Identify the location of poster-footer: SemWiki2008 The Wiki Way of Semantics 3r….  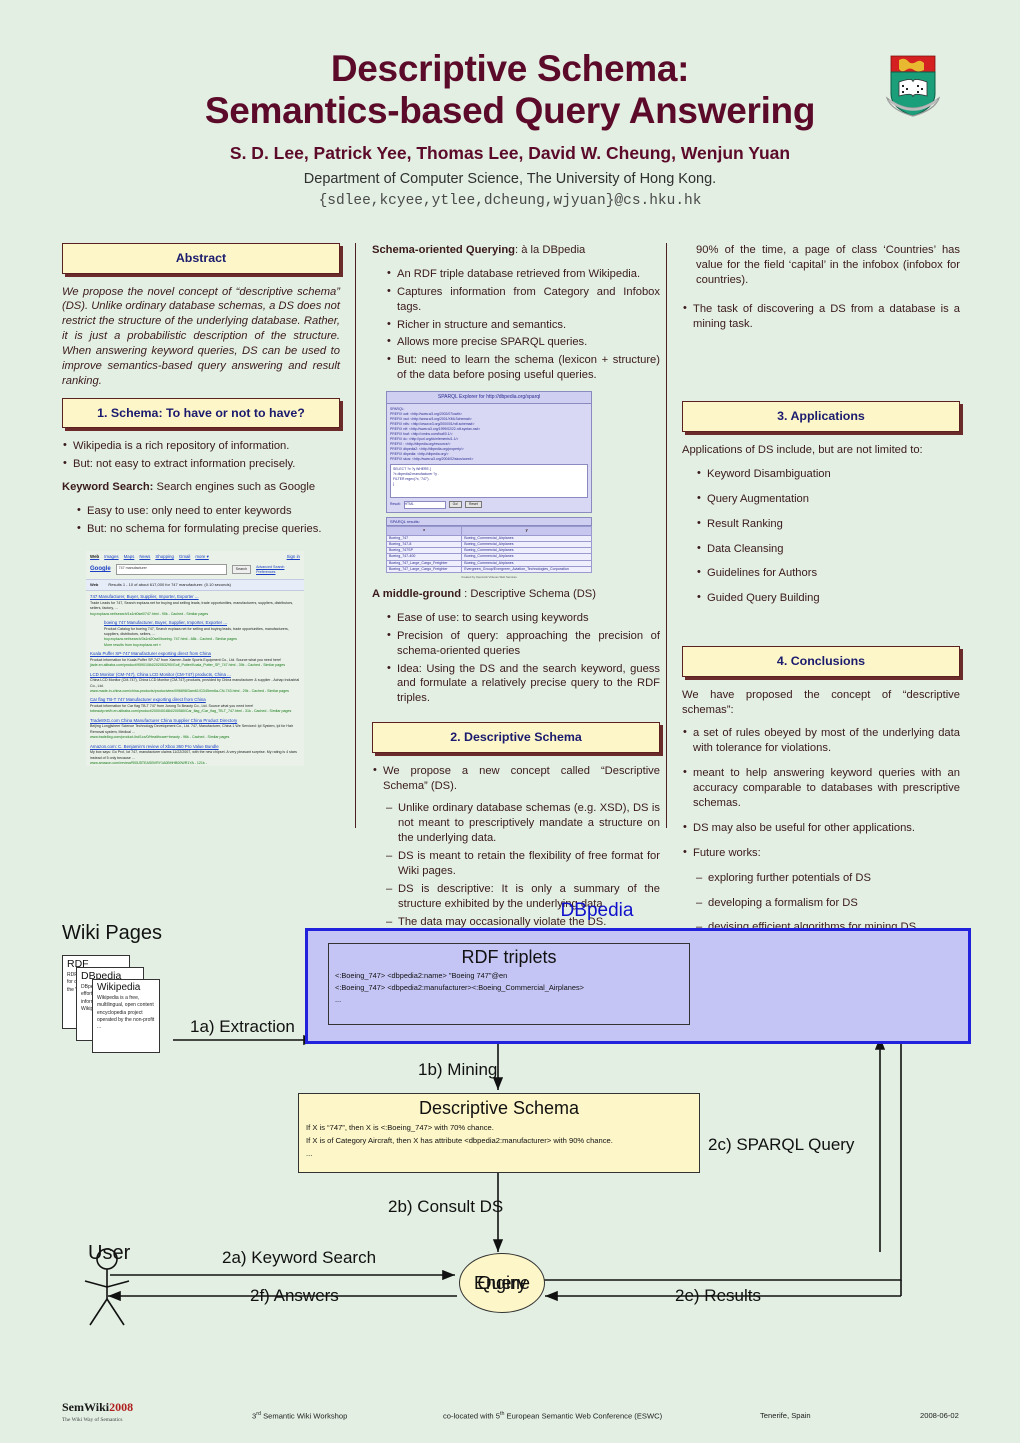
(510, 1419).